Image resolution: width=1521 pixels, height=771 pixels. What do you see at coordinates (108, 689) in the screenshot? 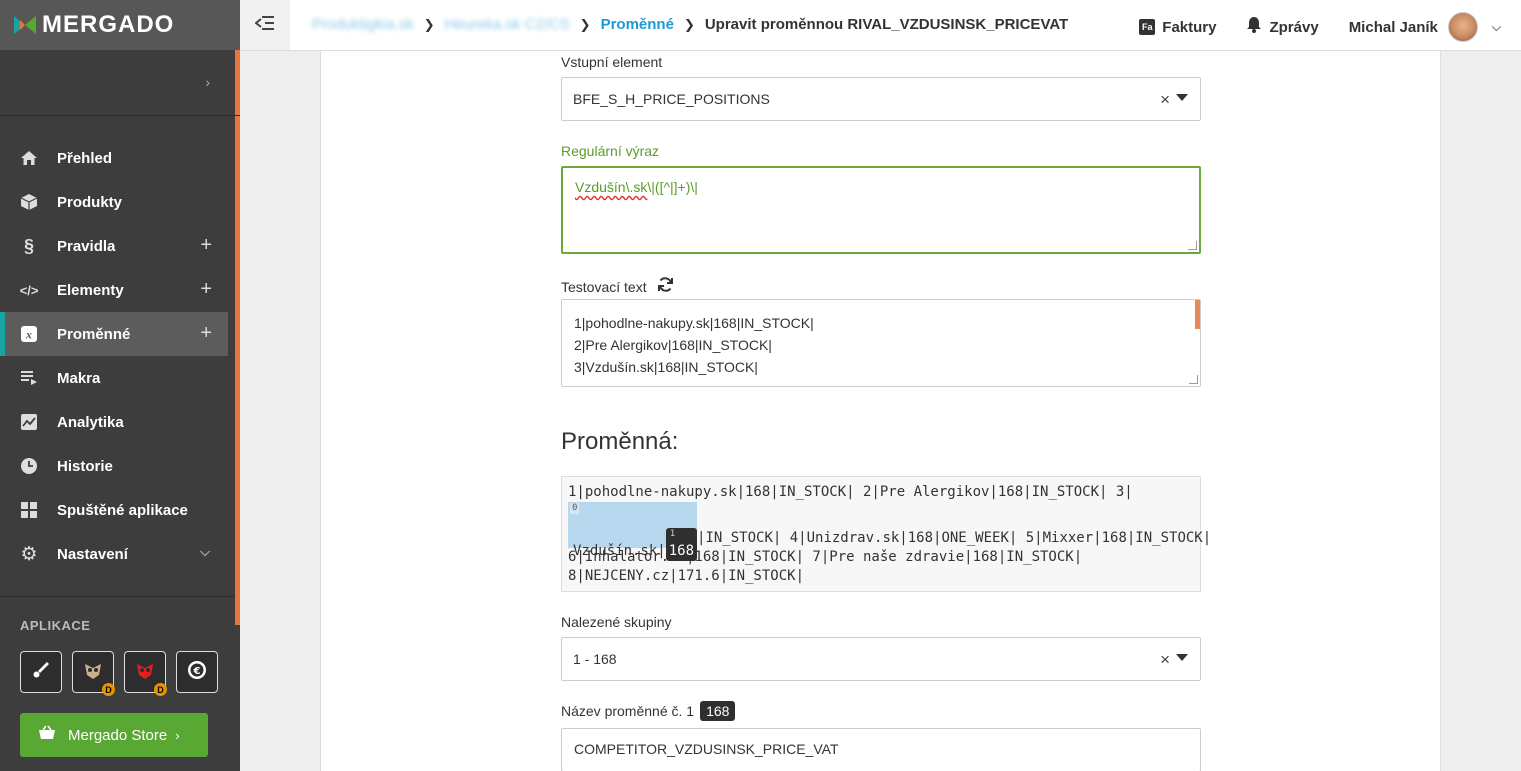
I see `dev-badge: D` at bounding box center [108, 689].